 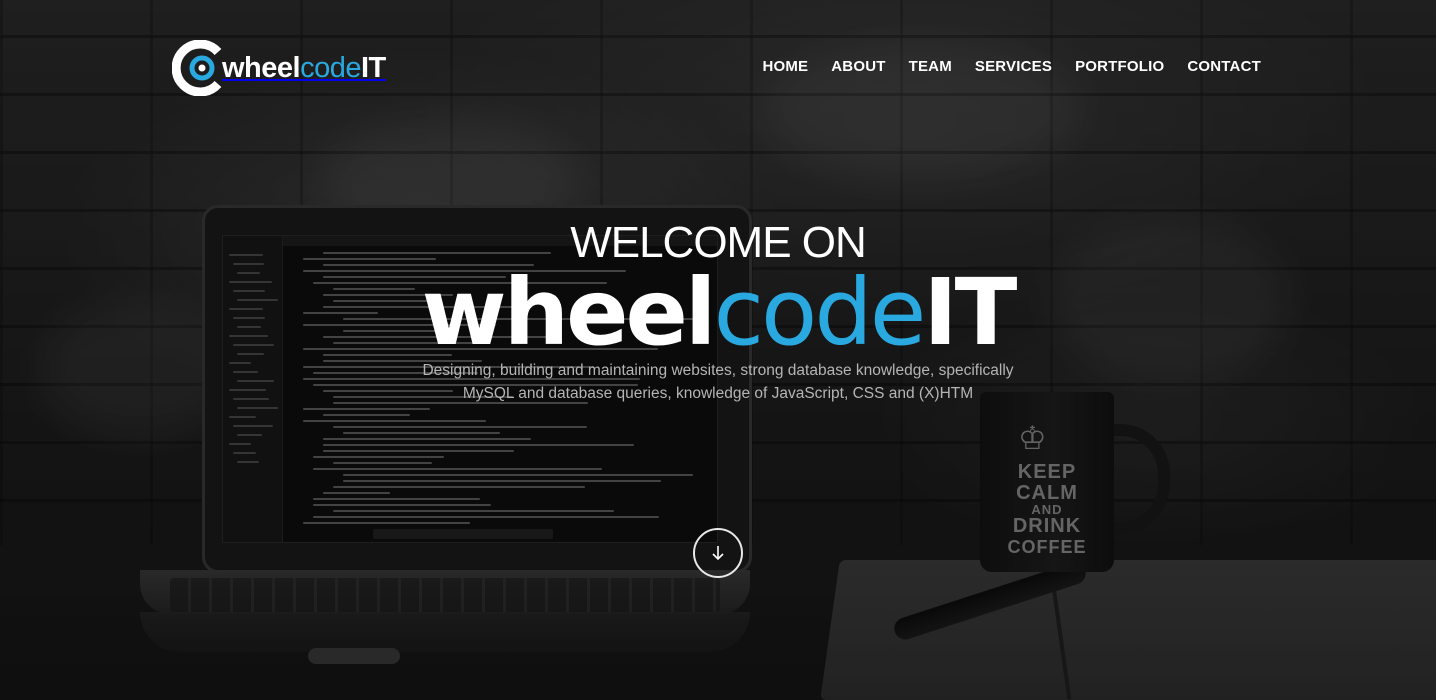 I want to click on wheel-logo-icon, so click(x=199, y=68).